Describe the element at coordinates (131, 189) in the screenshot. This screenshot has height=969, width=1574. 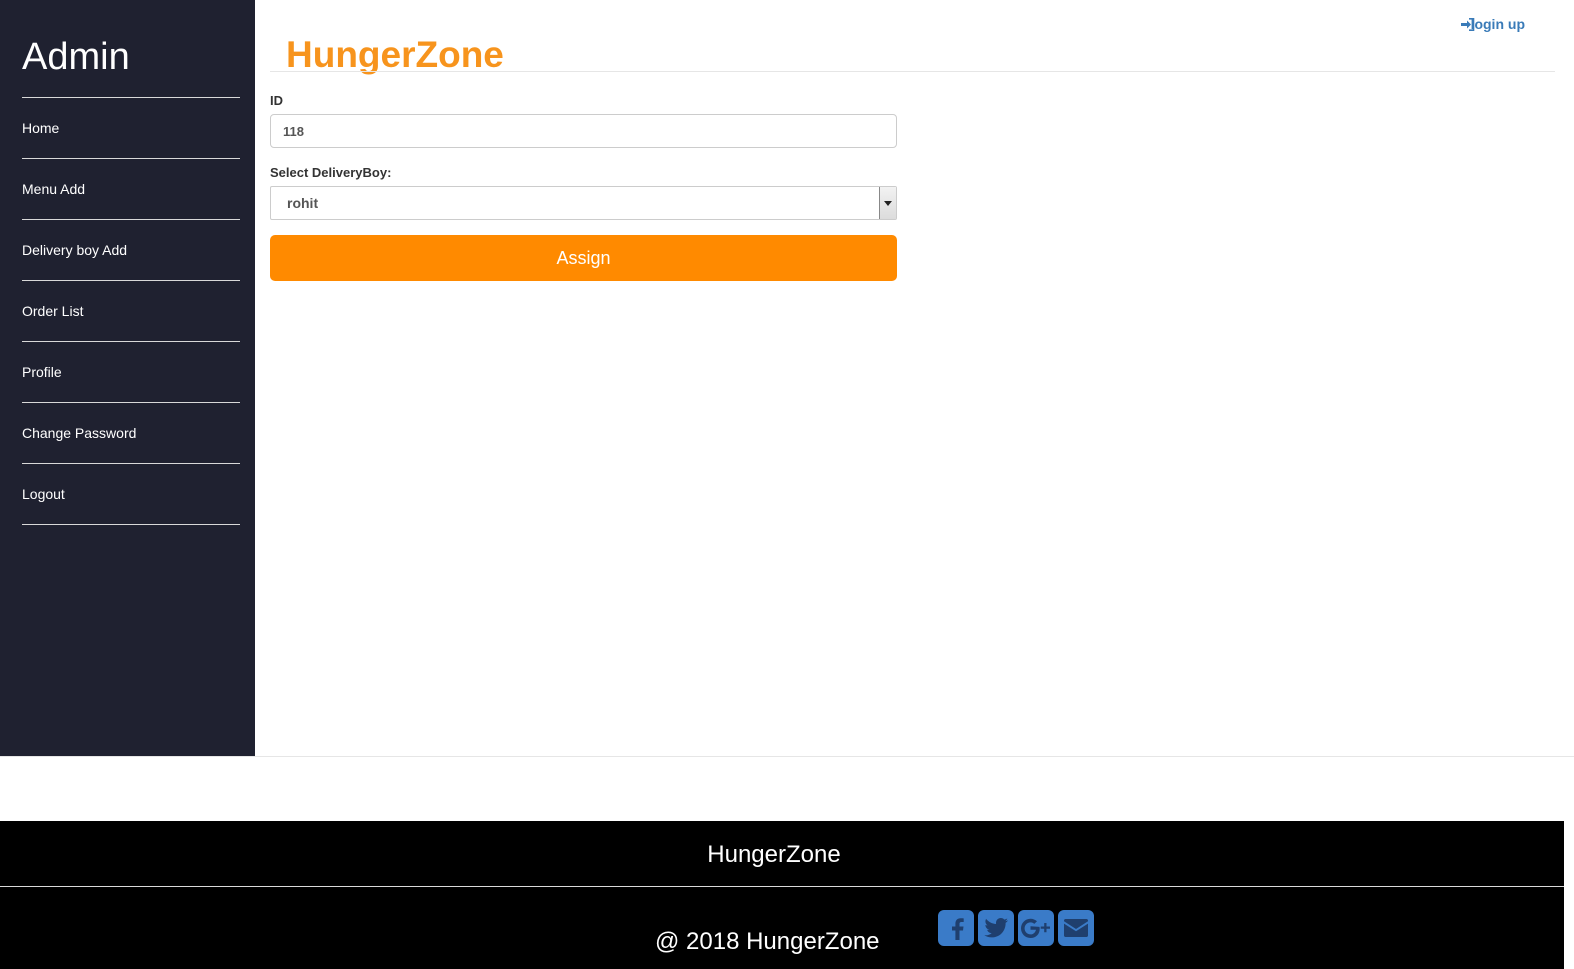
I see `sidebar-item-menu-add: Menu Add` at that location.